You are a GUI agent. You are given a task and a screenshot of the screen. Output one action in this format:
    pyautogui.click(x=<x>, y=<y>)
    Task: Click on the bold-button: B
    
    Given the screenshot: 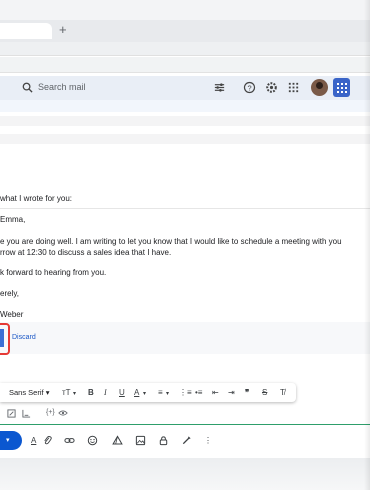 What is the action you would take?
    pyautogui.click(x=91, y=392)
    